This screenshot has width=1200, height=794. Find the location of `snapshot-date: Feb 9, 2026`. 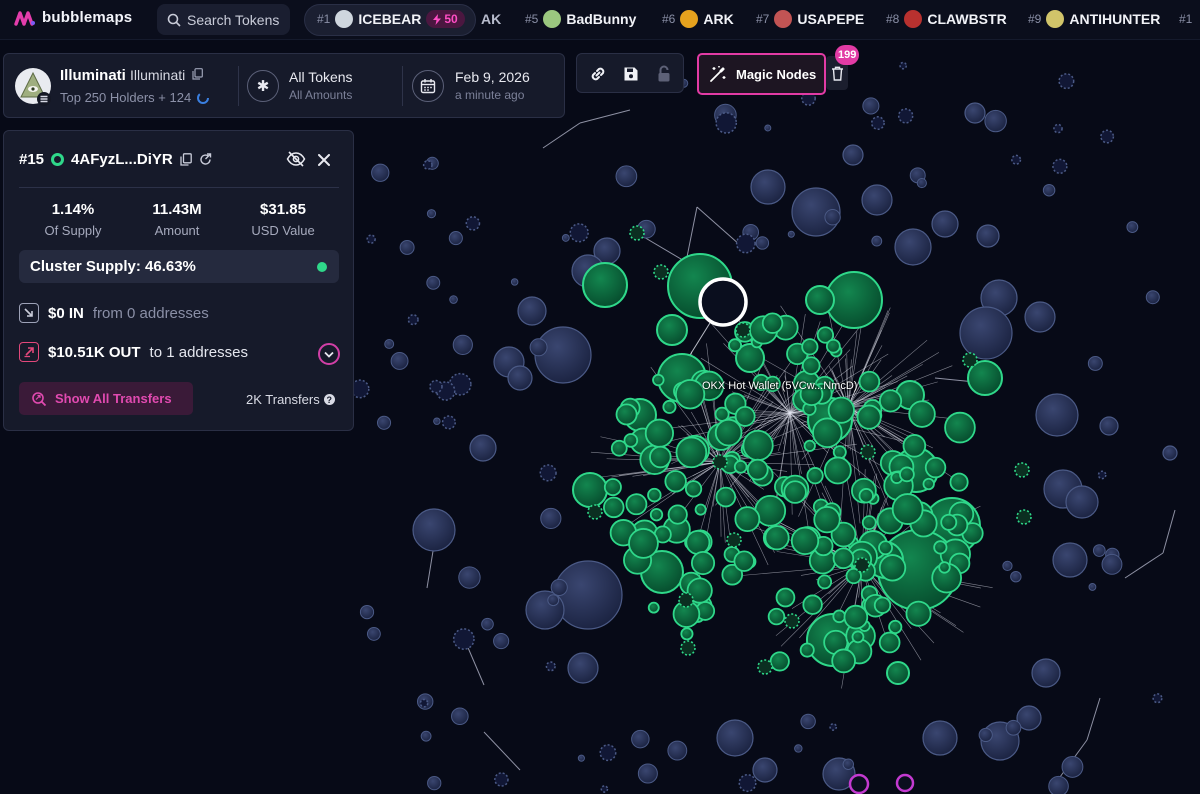

snapshot-date: Feb 9, 2026 is located at coordinates (492, 77).